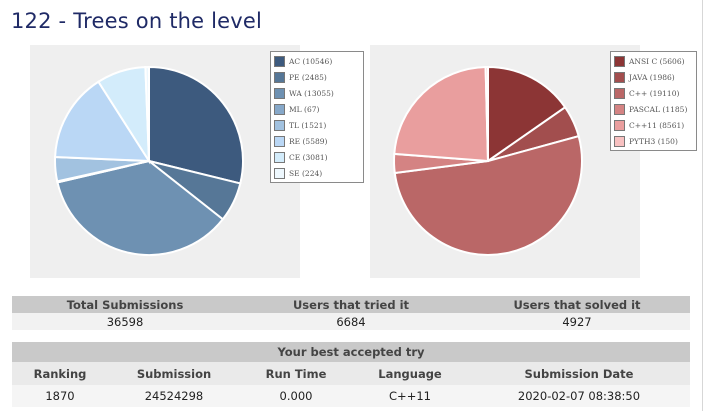 The height and width of the screenshot is (411, 707). Describe the element at coordinates (125, 304) in the screenshot. I see `total-submissions-header: Total Submissions` at that location.